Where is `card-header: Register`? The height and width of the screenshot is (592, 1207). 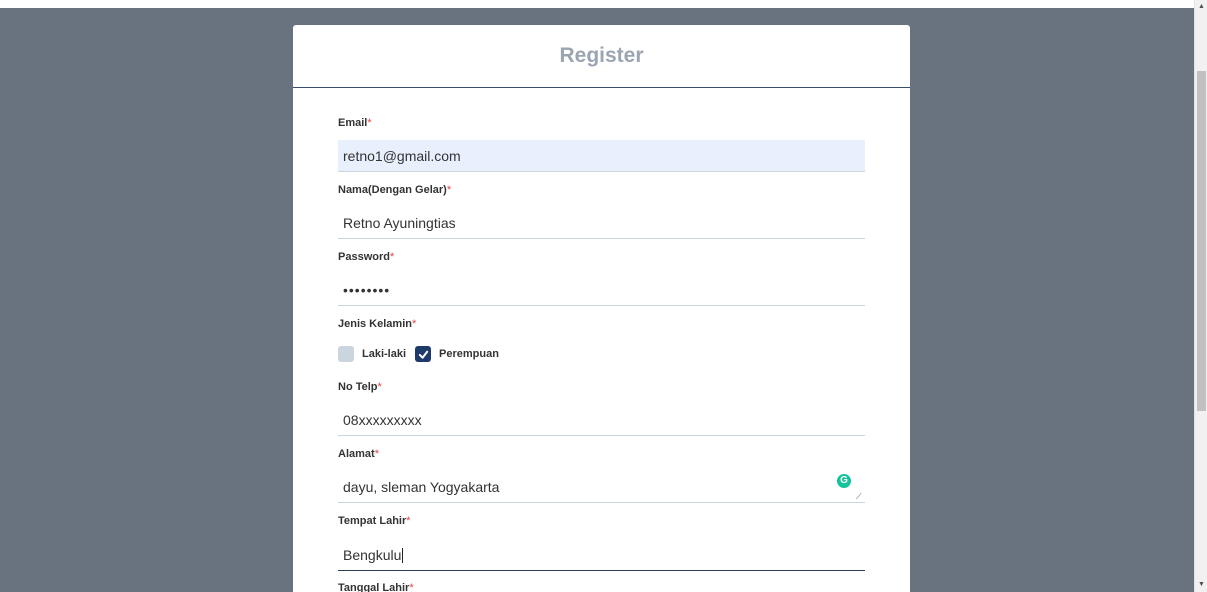 card-header: Register is located at coordinates (601, 56).